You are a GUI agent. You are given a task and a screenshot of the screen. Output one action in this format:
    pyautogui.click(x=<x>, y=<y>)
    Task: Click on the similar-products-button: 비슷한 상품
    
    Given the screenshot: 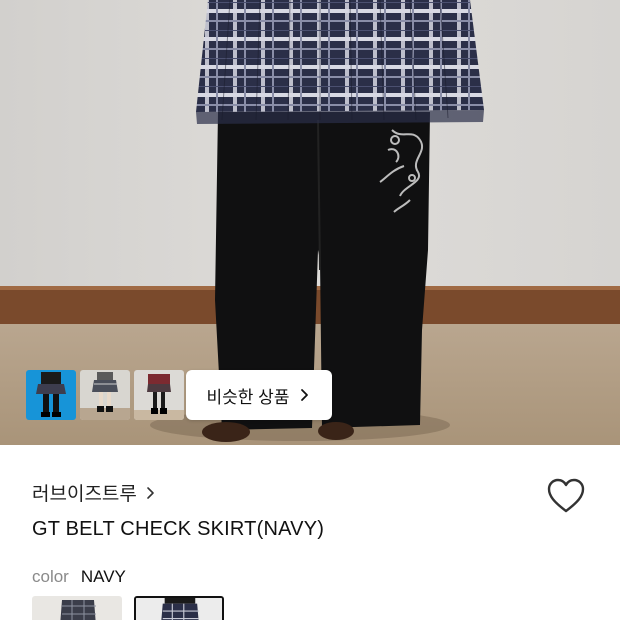 What is the action you would take?
    pyautogui.click(x=259, y=395)
    